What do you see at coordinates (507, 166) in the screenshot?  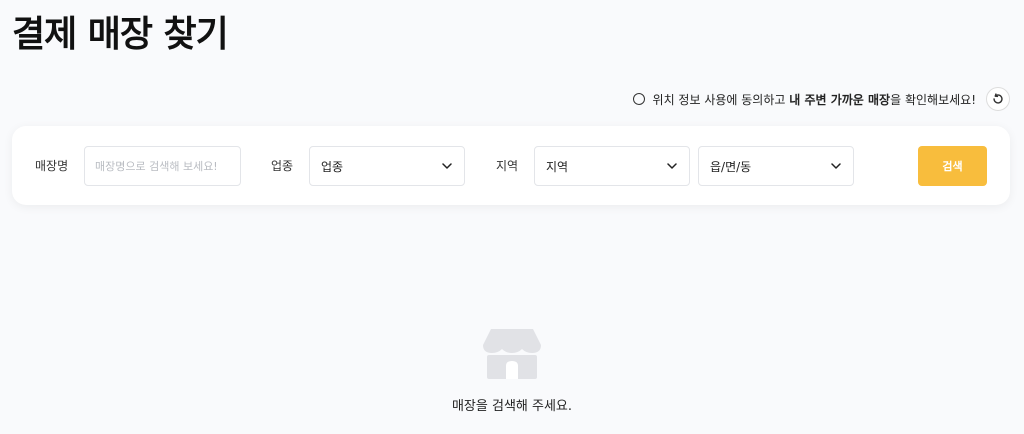 I see `region-label: 지역` at bounding box center [507, 166].